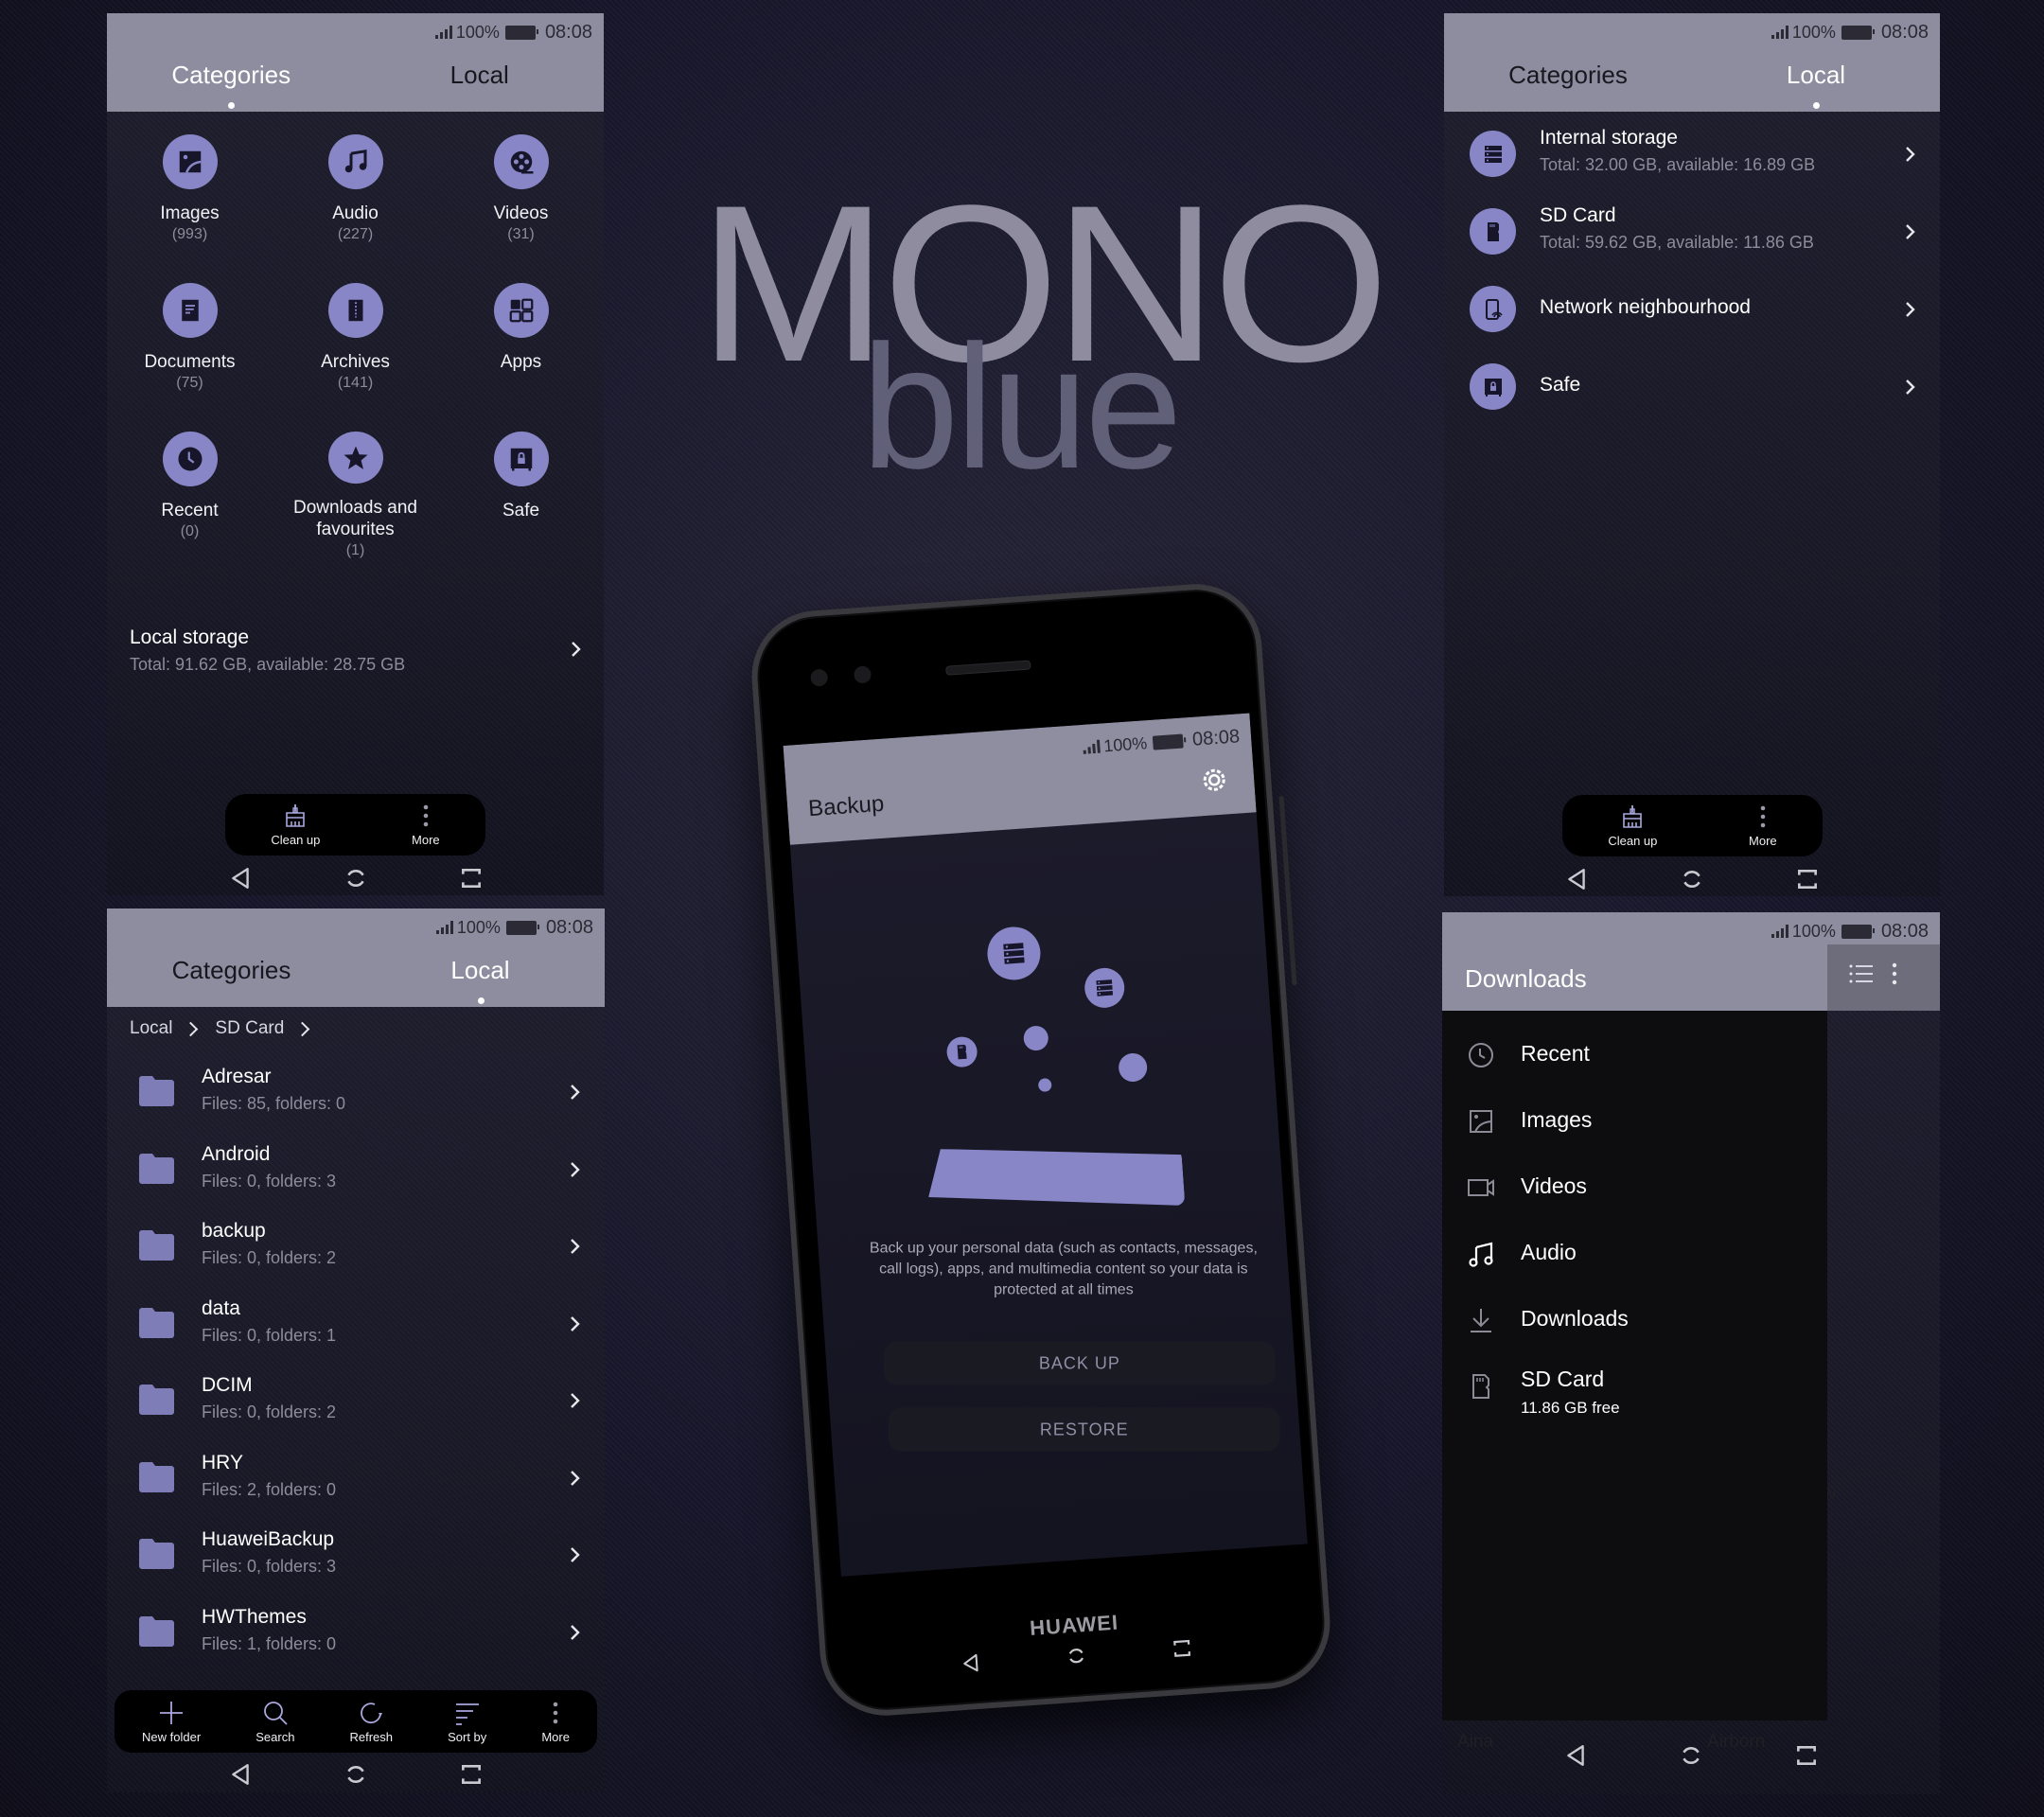 This screenshot has width=2044, height=1817. Describe the element at coordinates (190, 495) in the screenshot. I see `category-recent: Recent (0)` at that location.